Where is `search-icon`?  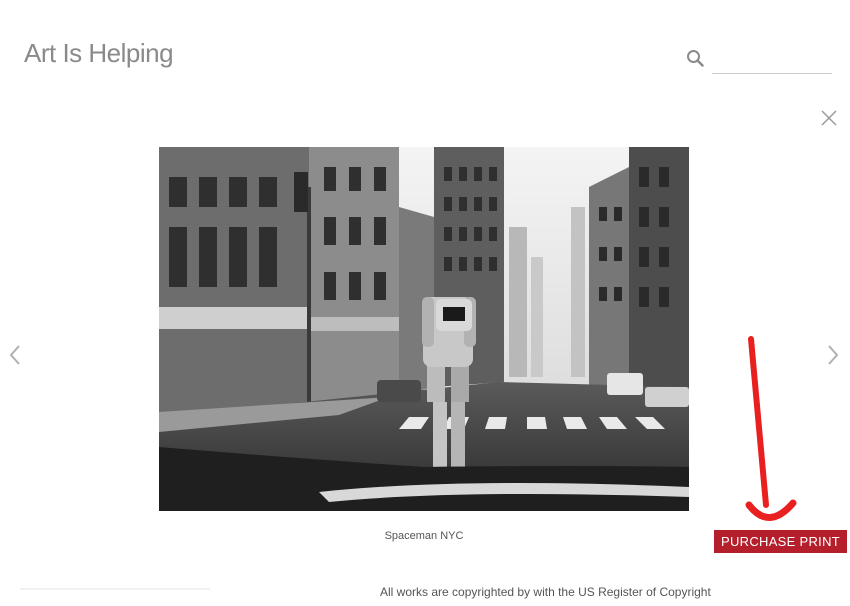
search-icon is located at coordinates (695, 58).